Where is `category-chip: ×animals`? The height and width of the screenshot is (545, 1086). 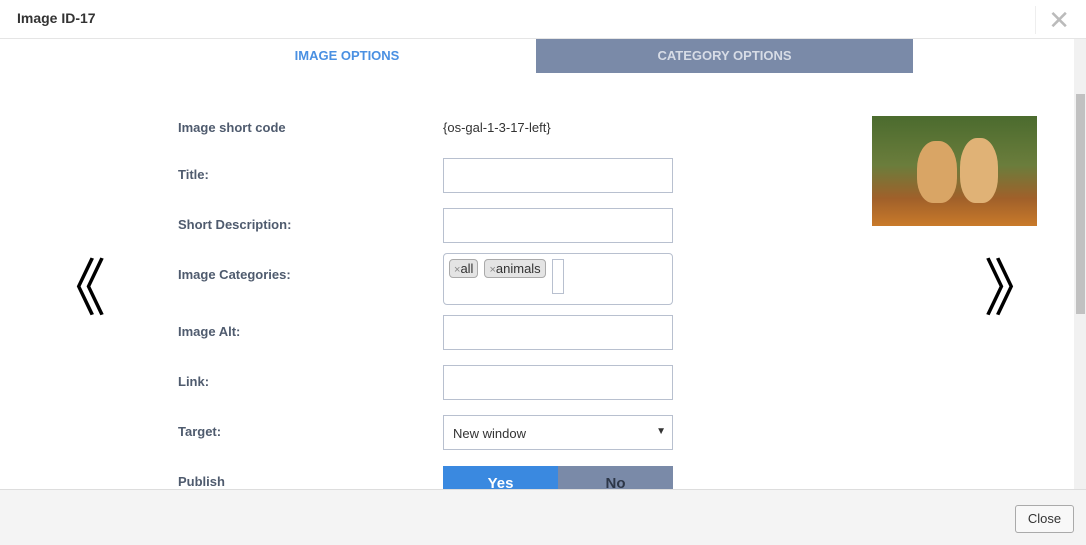
category-chip: ×animals is located at coordinates (515, 268).